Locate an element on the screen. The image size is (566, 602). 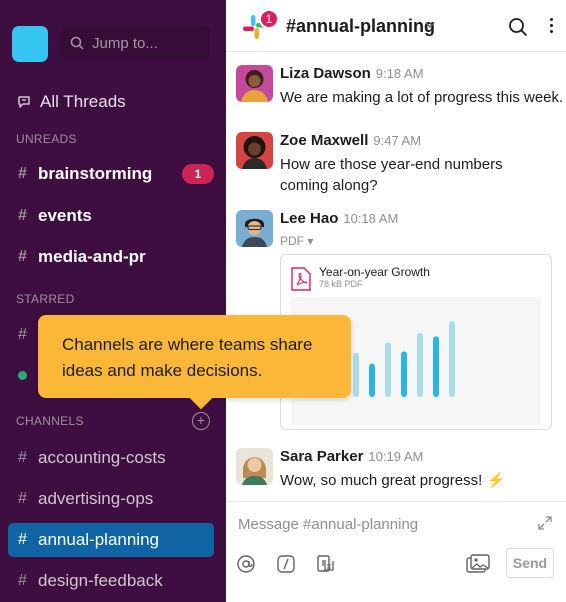
sidebar-item-accounting-costs: # accounting-costs is located at coordinates (111, 458).